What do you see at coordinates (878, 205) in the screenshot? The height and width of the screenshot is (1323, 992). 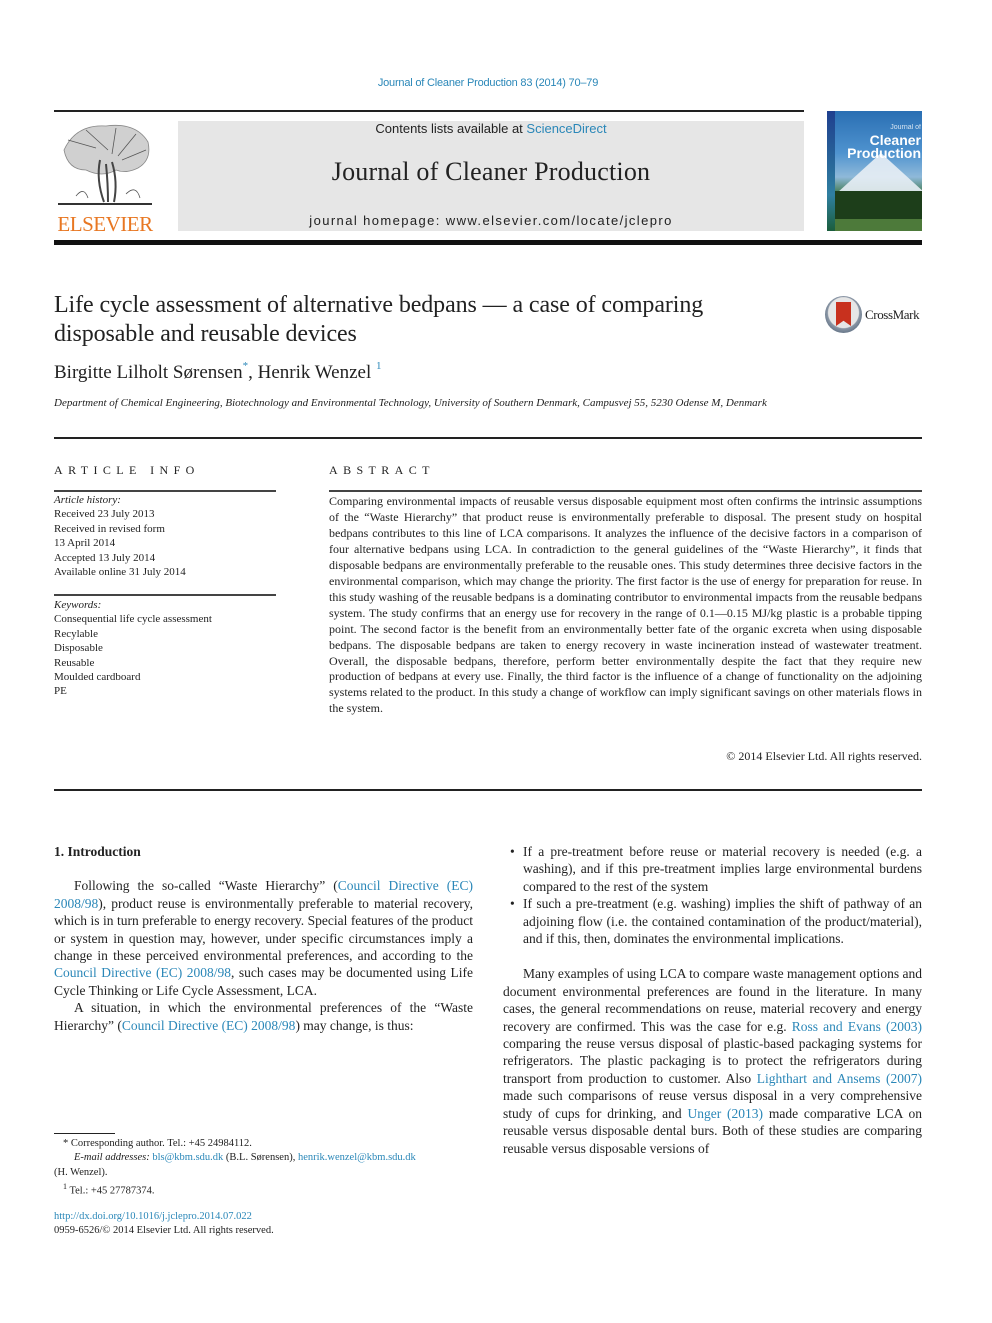 I see `cover-trees` at bounding box center [878, 205].